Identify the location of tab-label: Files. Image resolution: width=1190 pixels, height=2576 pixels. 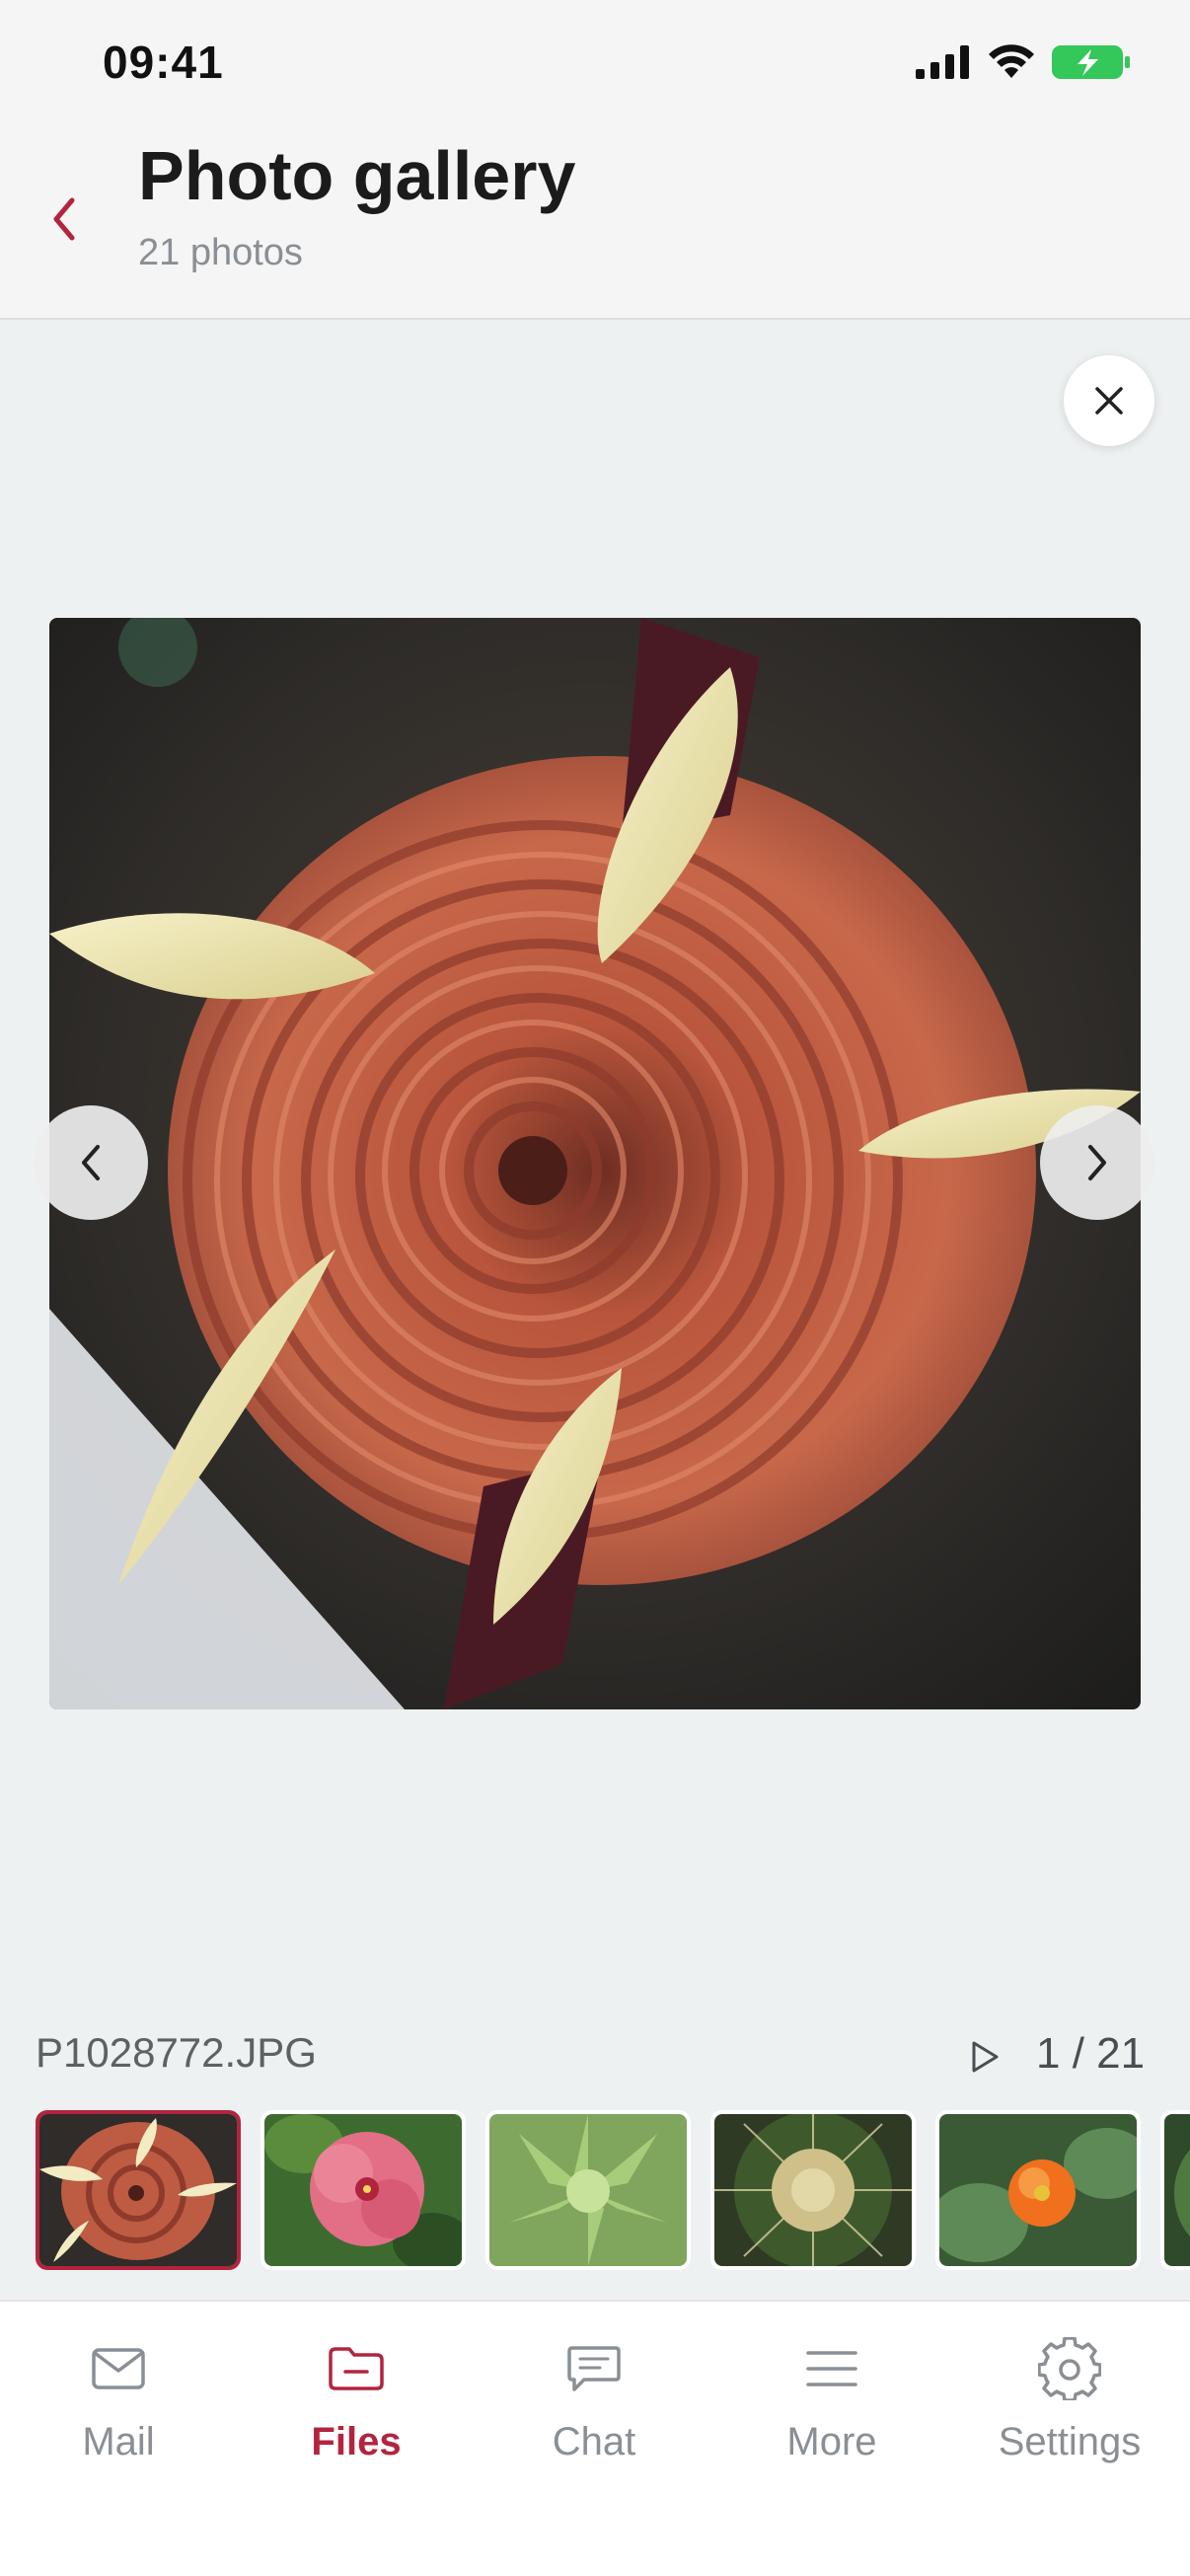
(356, 2442).